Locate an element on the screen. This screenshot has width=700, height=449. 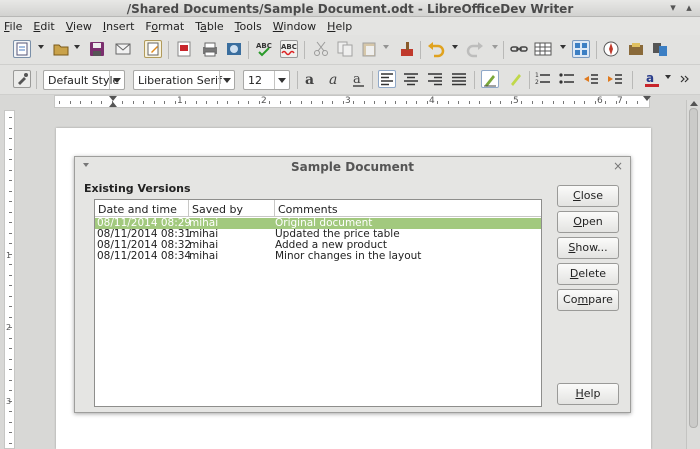
print-preview-icon is located at coordinates (234, 49).